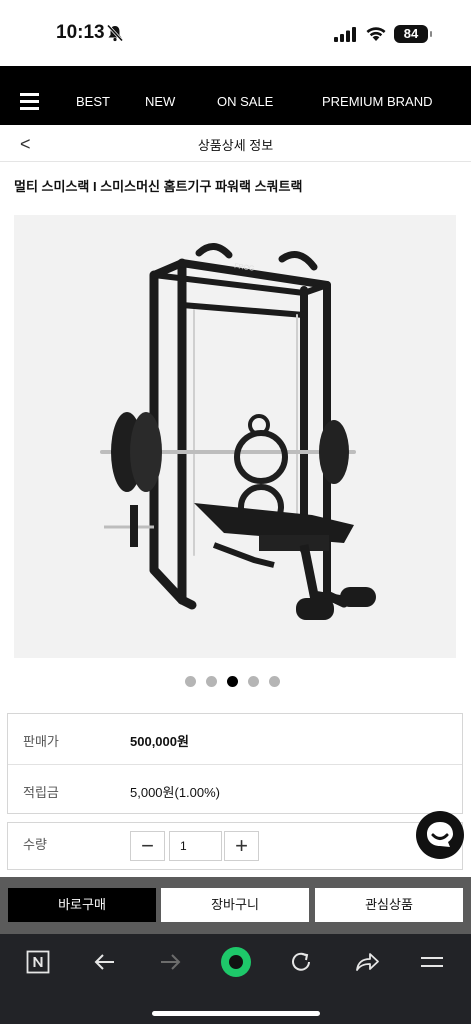  Describe the element at coordinates (413, 34) in the screenshot. I see `battery-indicator: 84` at that location.